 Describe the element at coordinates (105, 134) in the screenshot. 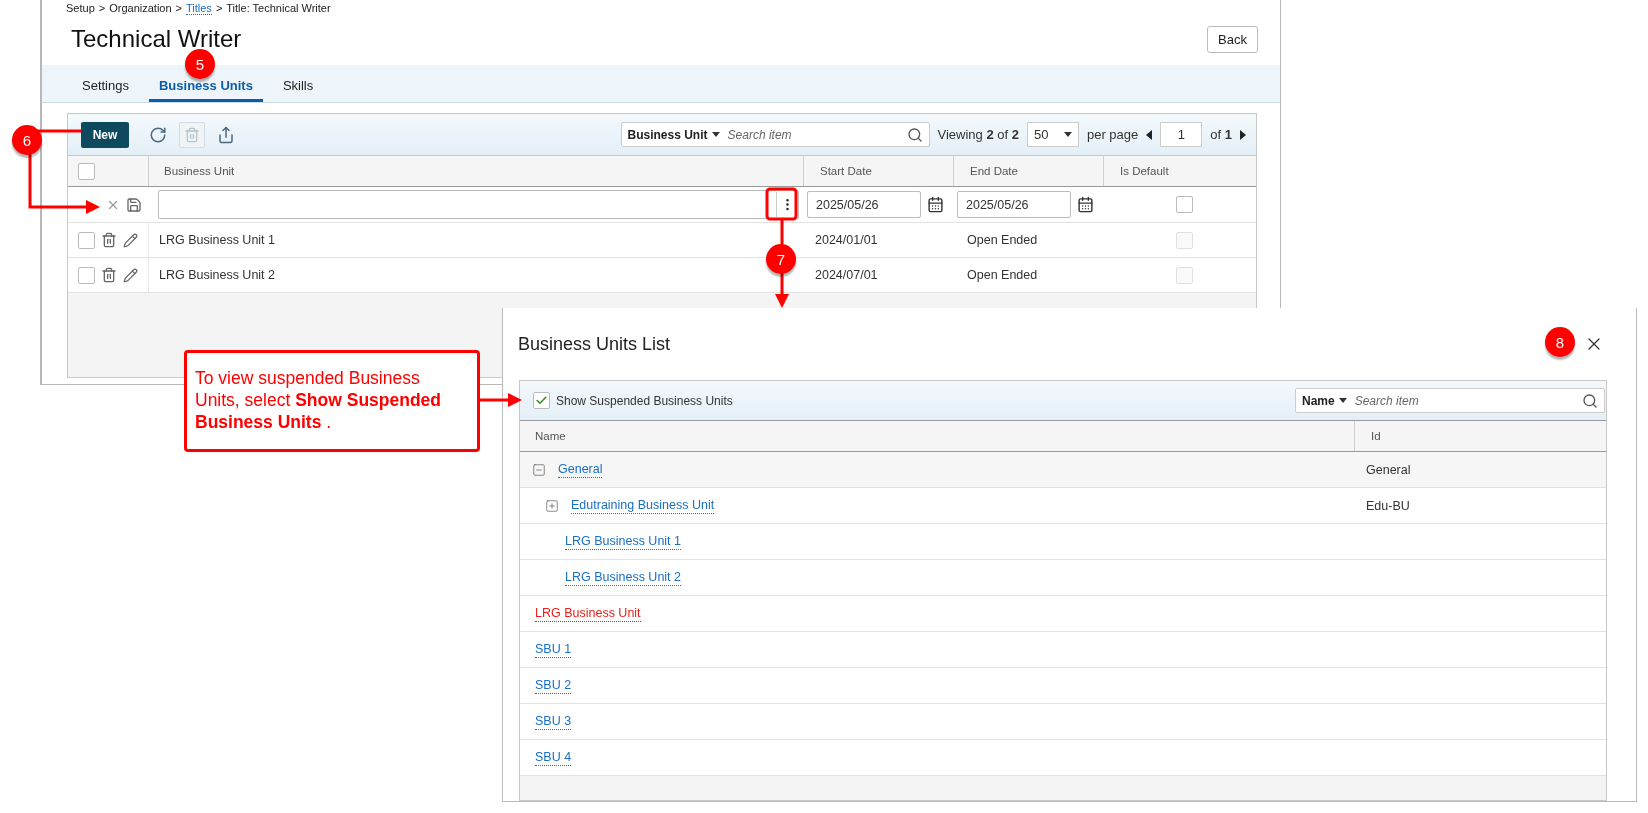

I see `new-button: New` at that location.